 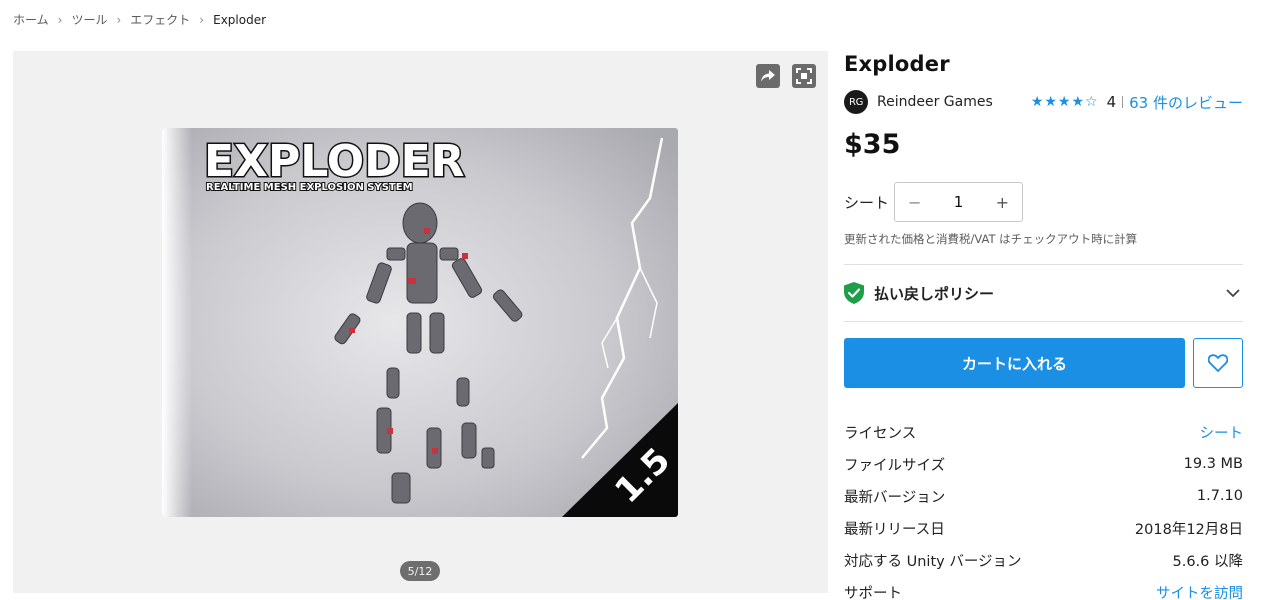 I want to click on image-counter: 5/12, so click(x=420, y=571).